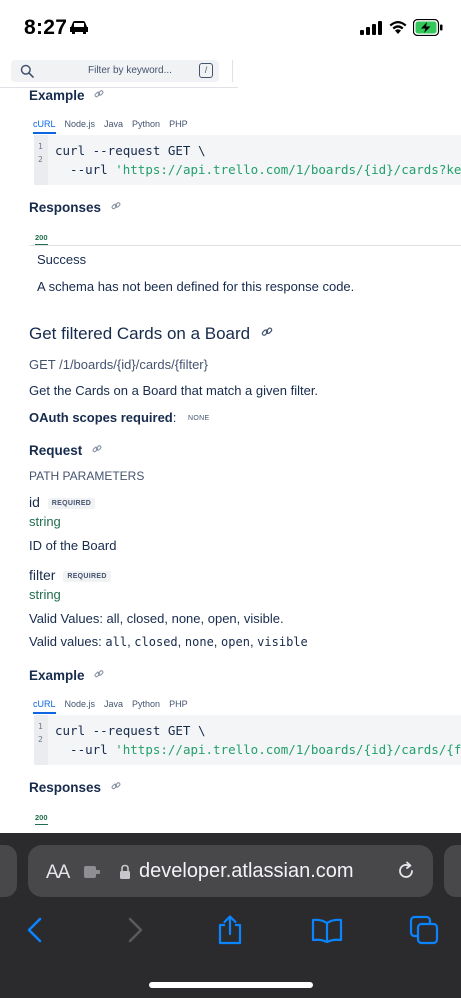  I want to click on previous-tab-preview, so click(8, 871).